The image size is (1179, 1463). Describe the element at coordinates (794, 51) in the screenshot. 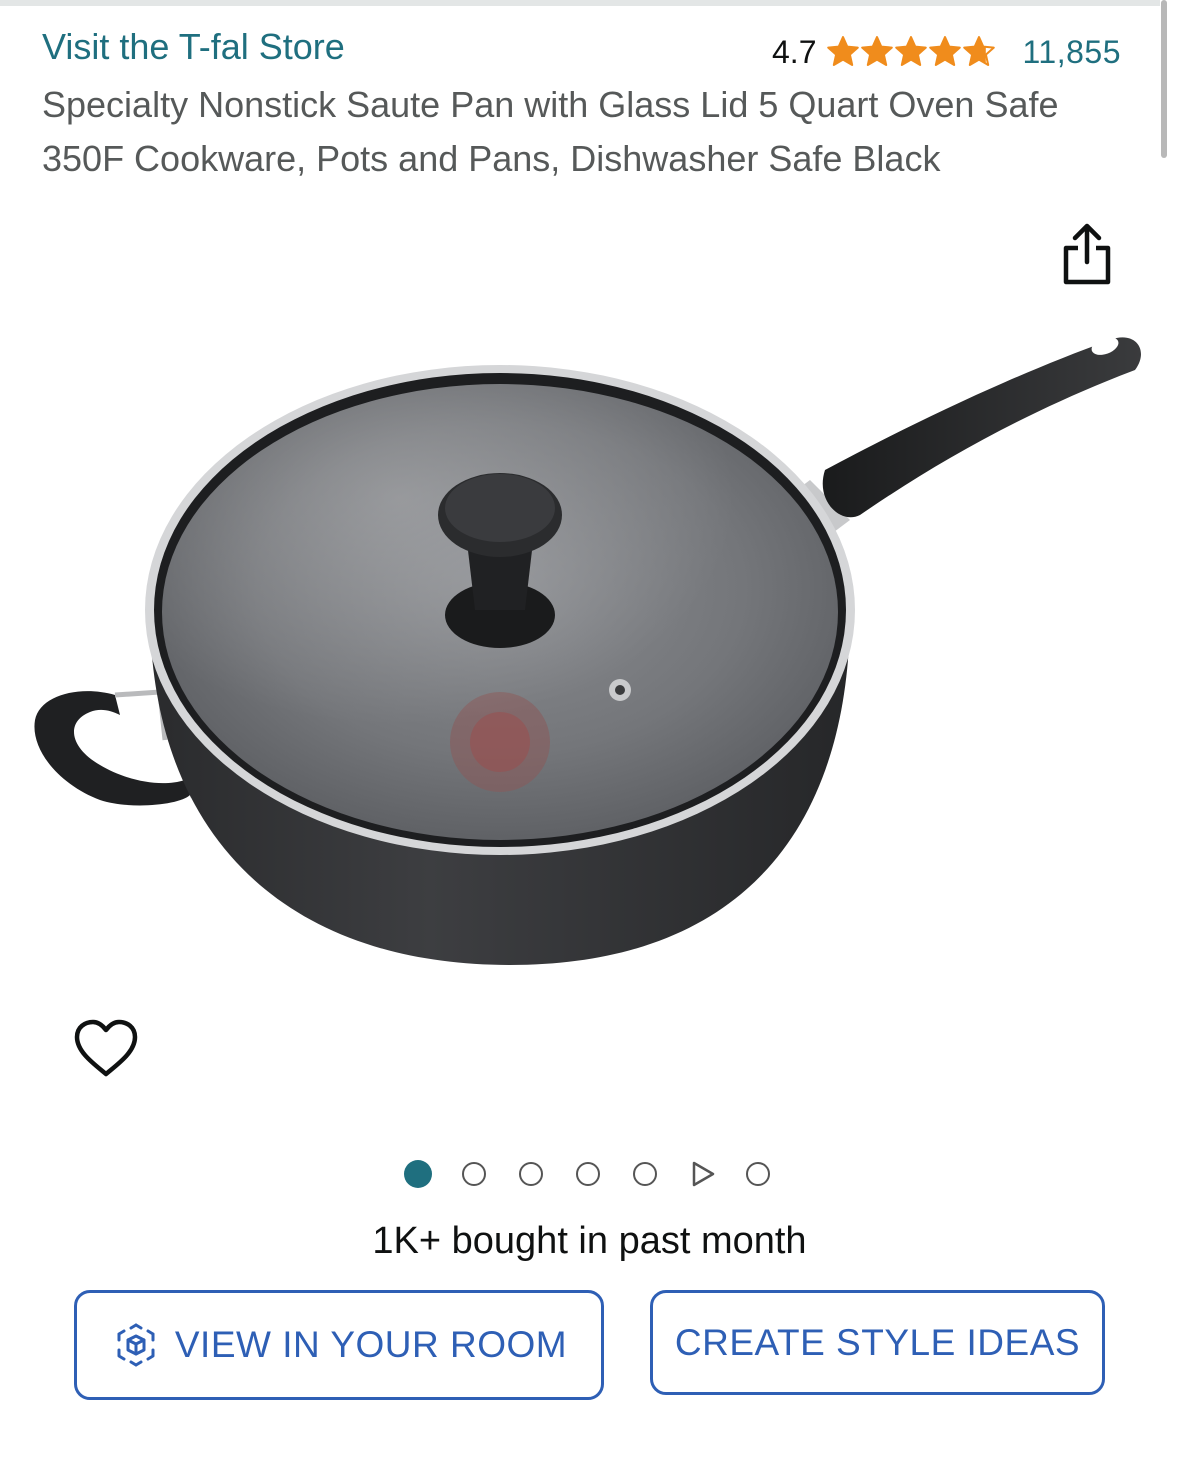

I see `rating-value: 4.7` at that location.